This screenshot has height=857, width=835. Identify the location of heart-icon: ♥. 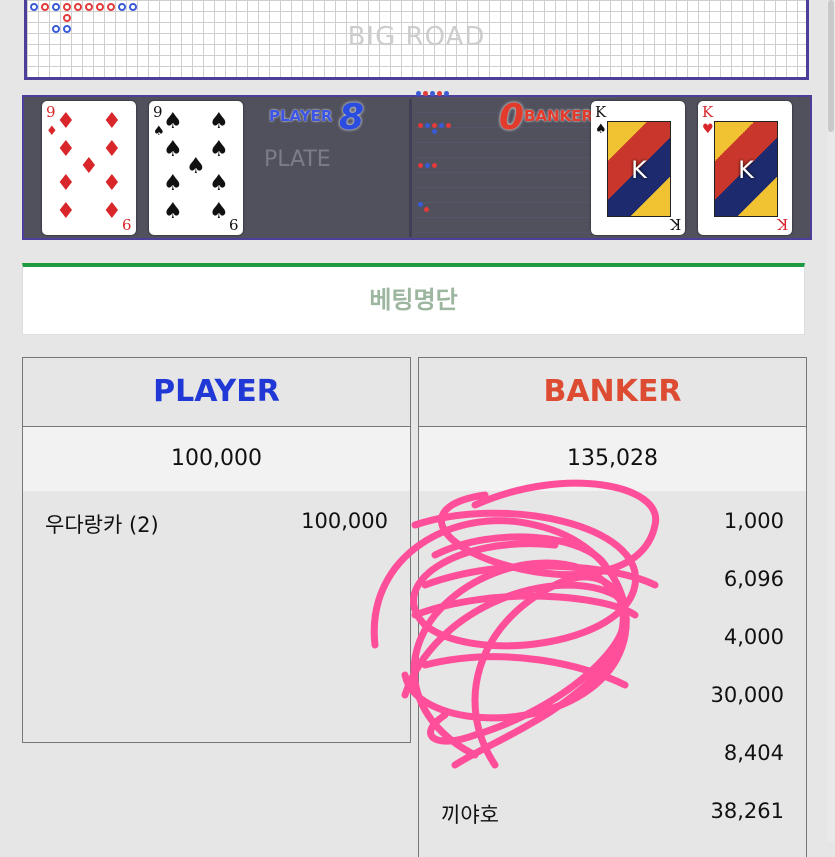
(708, 129).